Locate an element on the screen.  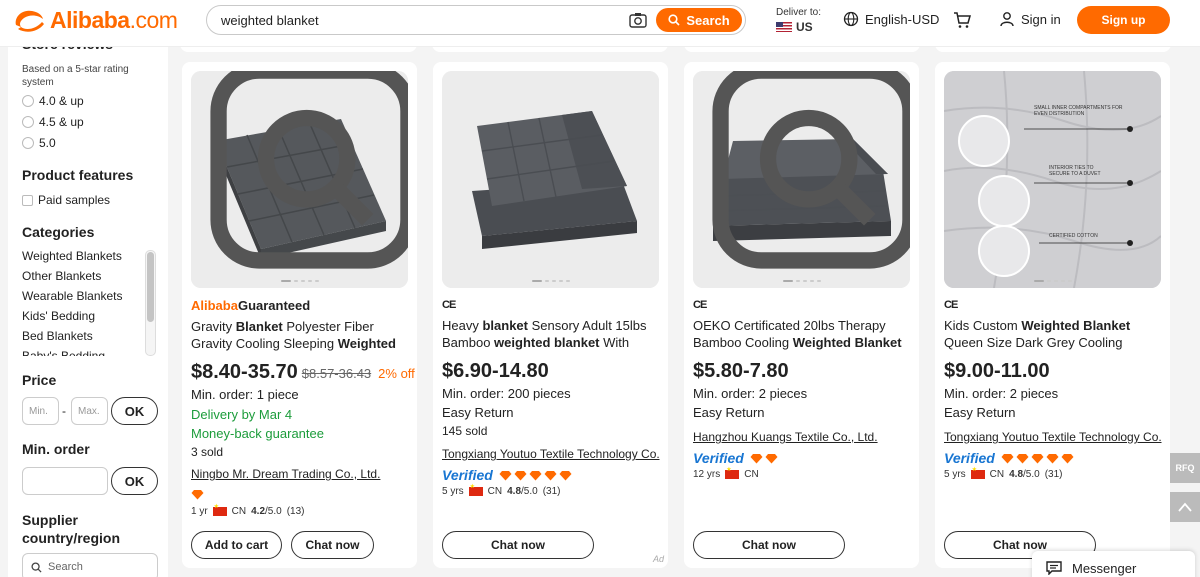
rating-option-4-5: 4.5 & up is located at coordinates (53, 122).